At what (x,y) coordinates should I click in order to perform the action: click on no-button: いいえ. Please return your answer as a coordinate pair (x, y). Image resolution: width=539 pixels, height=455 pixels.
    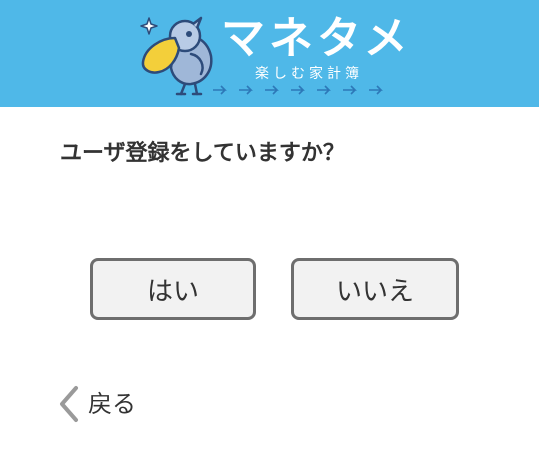
    Looking at the image, I should click on (375, 289).